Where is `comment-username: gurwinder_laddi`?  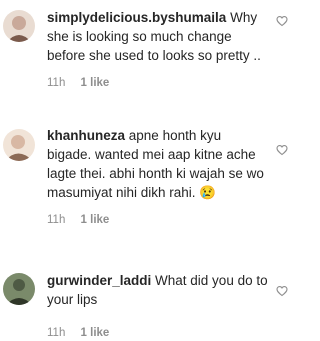 comment-username: gurwinder_laddi is located at coordinates (99, 280).